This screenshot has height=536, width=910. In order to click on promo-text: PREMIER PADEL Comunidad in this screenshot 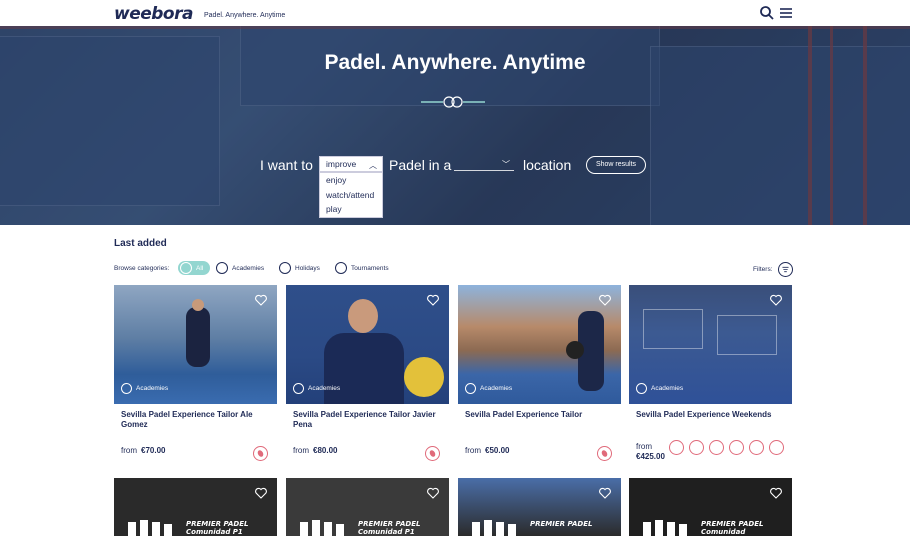, I will do `click(732, 528)`.